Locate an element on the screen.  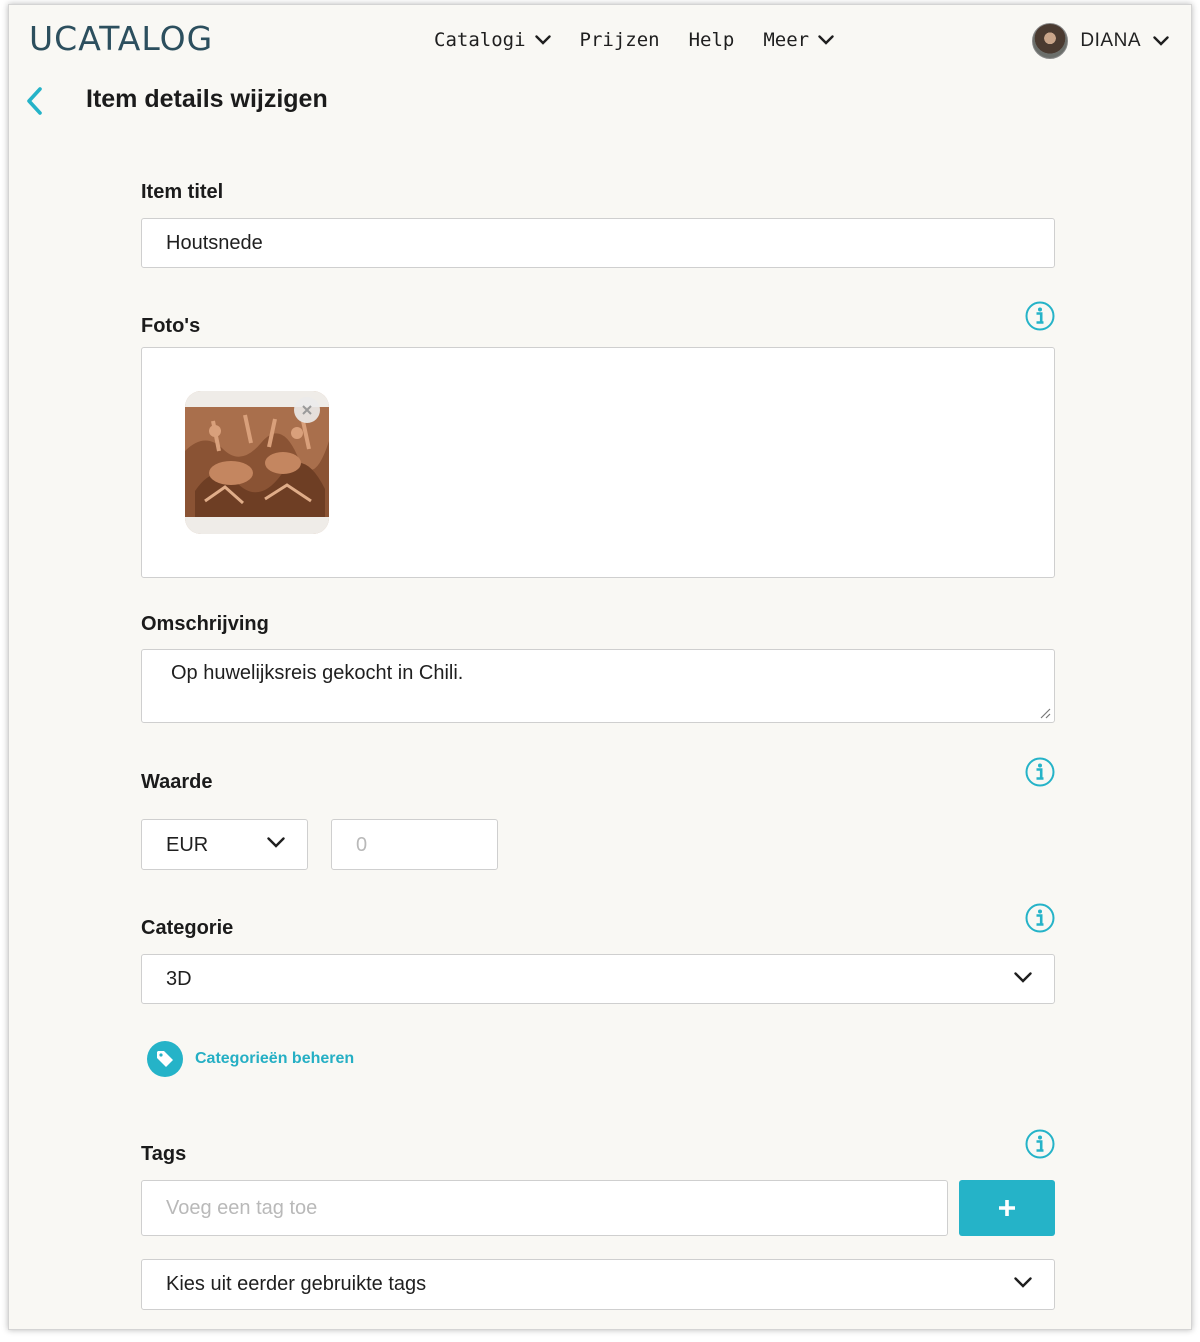
logo: UCATALOG is located at coordinates (121, 38).